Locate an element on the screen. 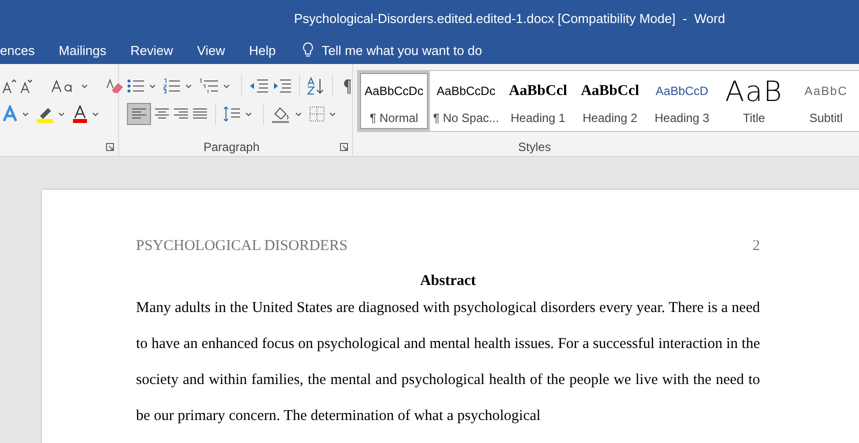 The width and height of the screenshot is (859, 443). ribbon-tab: Mailings is located at coordinates (82, 50).